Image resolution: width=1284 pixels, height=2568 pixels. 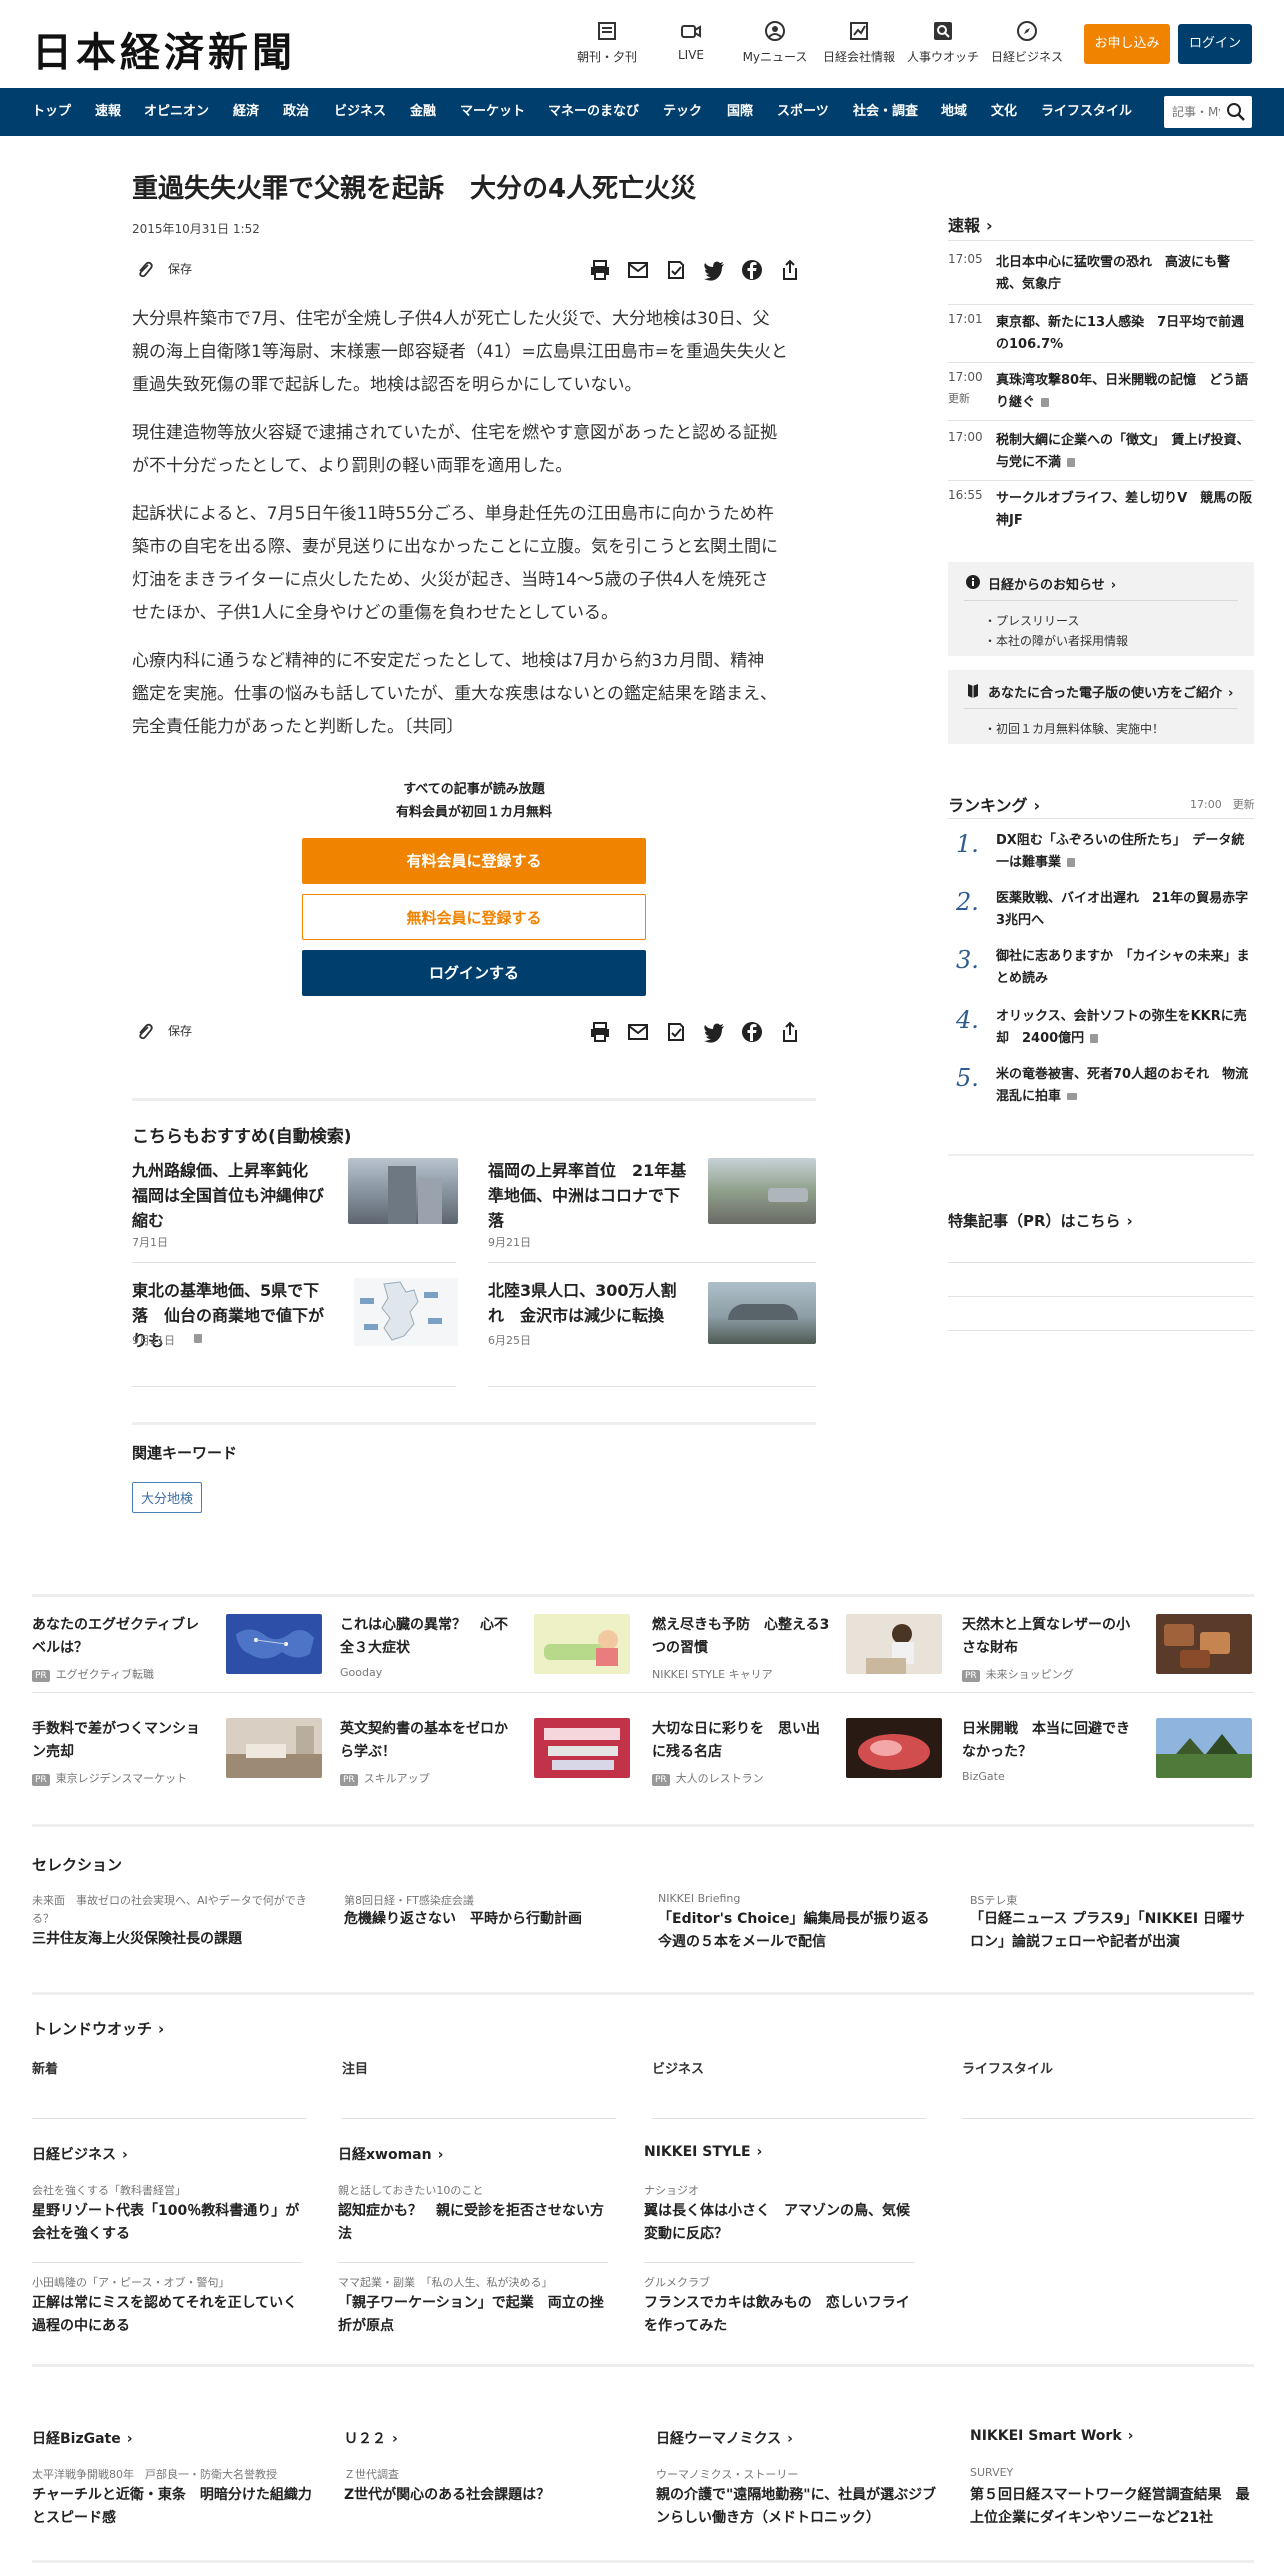 What do you see at coordinates (297, 1320) in the screenshot?
I see `recommend-item: 東北の基準地価、5県で下落 仙台の商業地で値下がりも 9月21日` at bounding box center [297, 1320].